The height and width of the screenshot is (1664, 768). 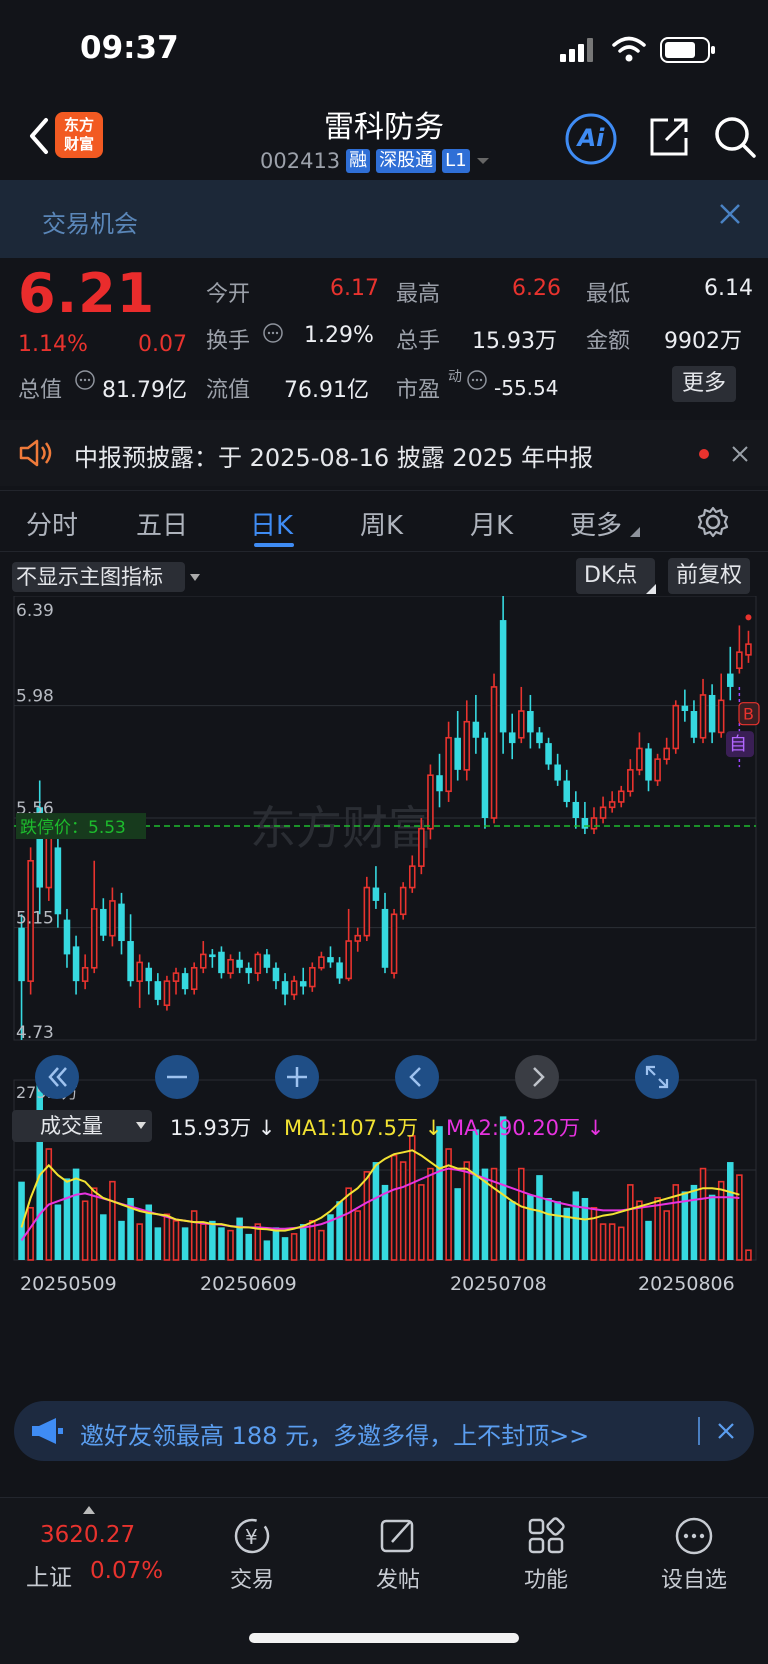 I want to click on fullscreen-icon, so click(x=657, y=1077).